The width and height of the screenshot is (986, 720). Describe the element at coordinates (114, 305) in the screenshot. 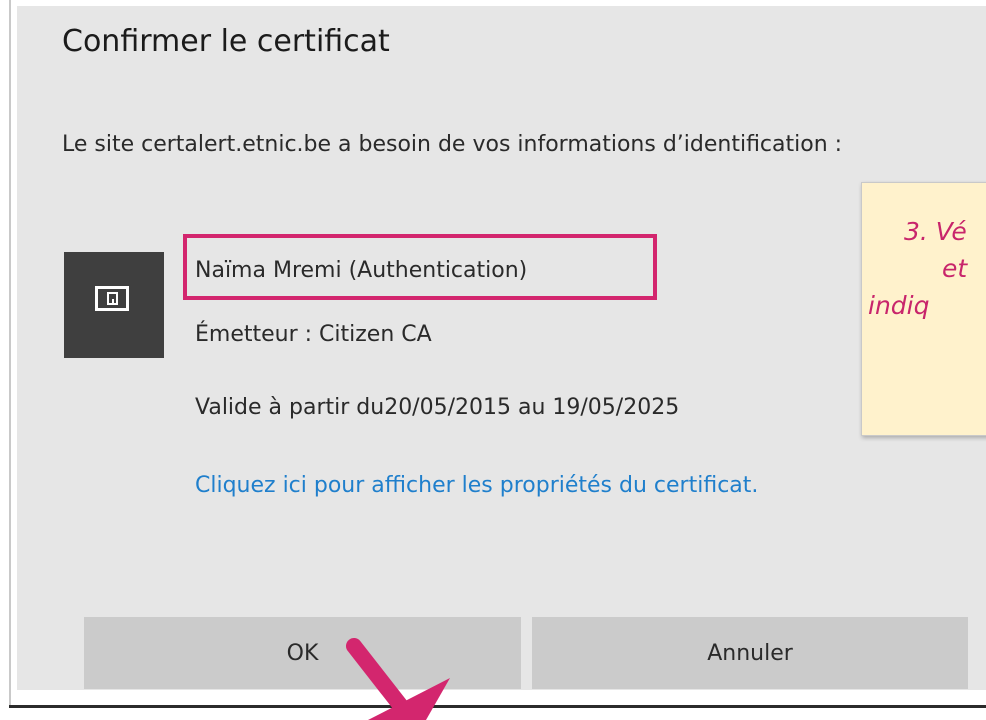

I see `certificate-card-icon` at that location.